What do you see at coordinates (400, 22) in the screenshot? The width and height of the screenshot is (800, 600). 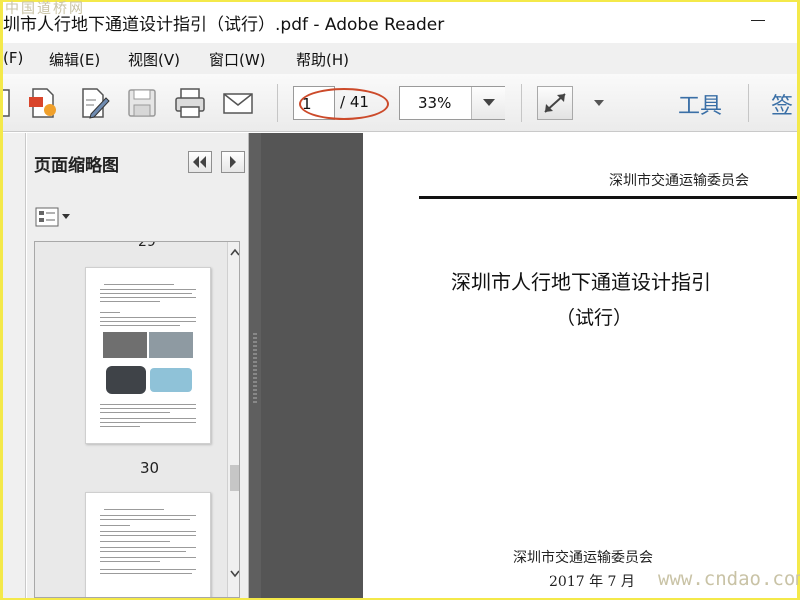 I see `title-bar: 圳市人行地下通道设计指引（试行）.pdf - Adobe Reader` at bounding box center [400, 22].